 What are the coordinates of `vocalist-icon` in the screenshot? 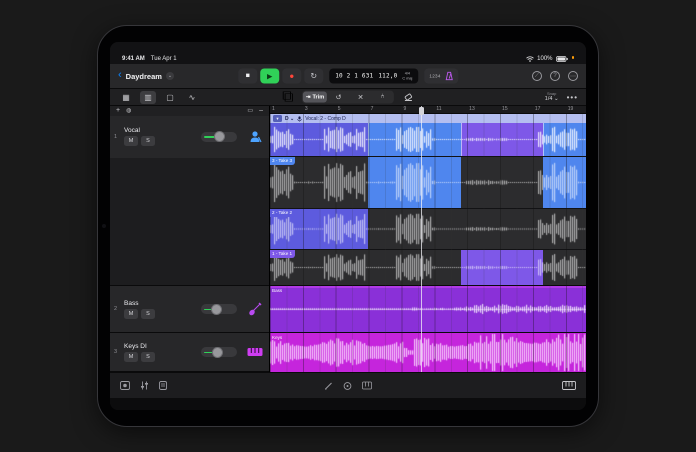 It's located at (255, 136).